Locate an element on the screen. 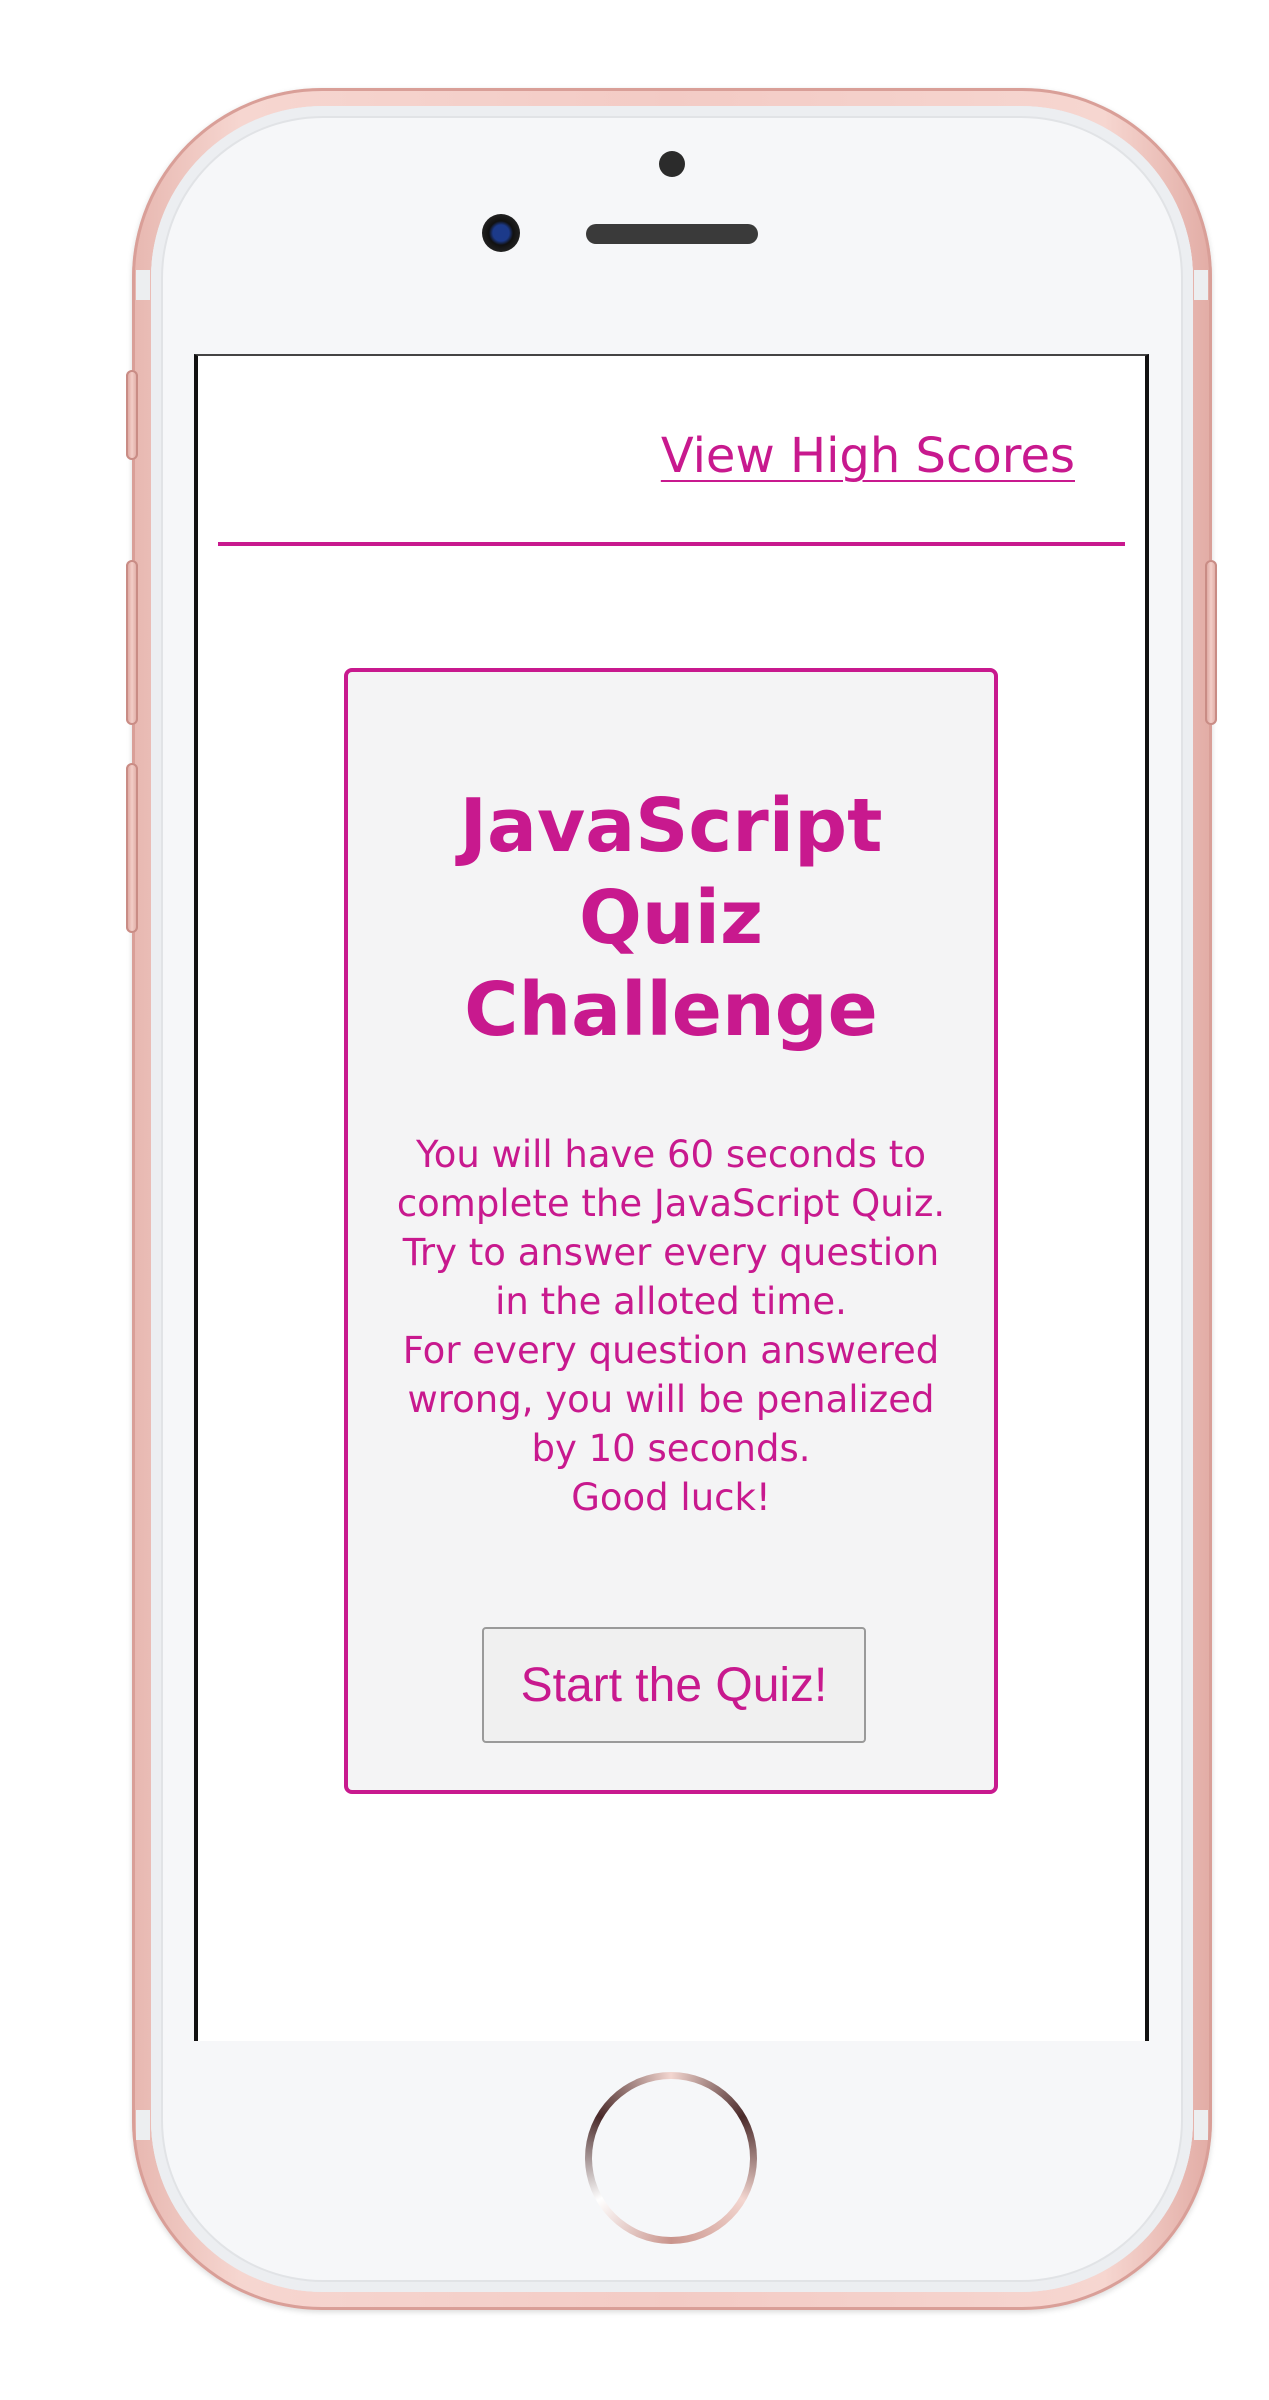  volume-down-button is located at coordinates (132, 848).